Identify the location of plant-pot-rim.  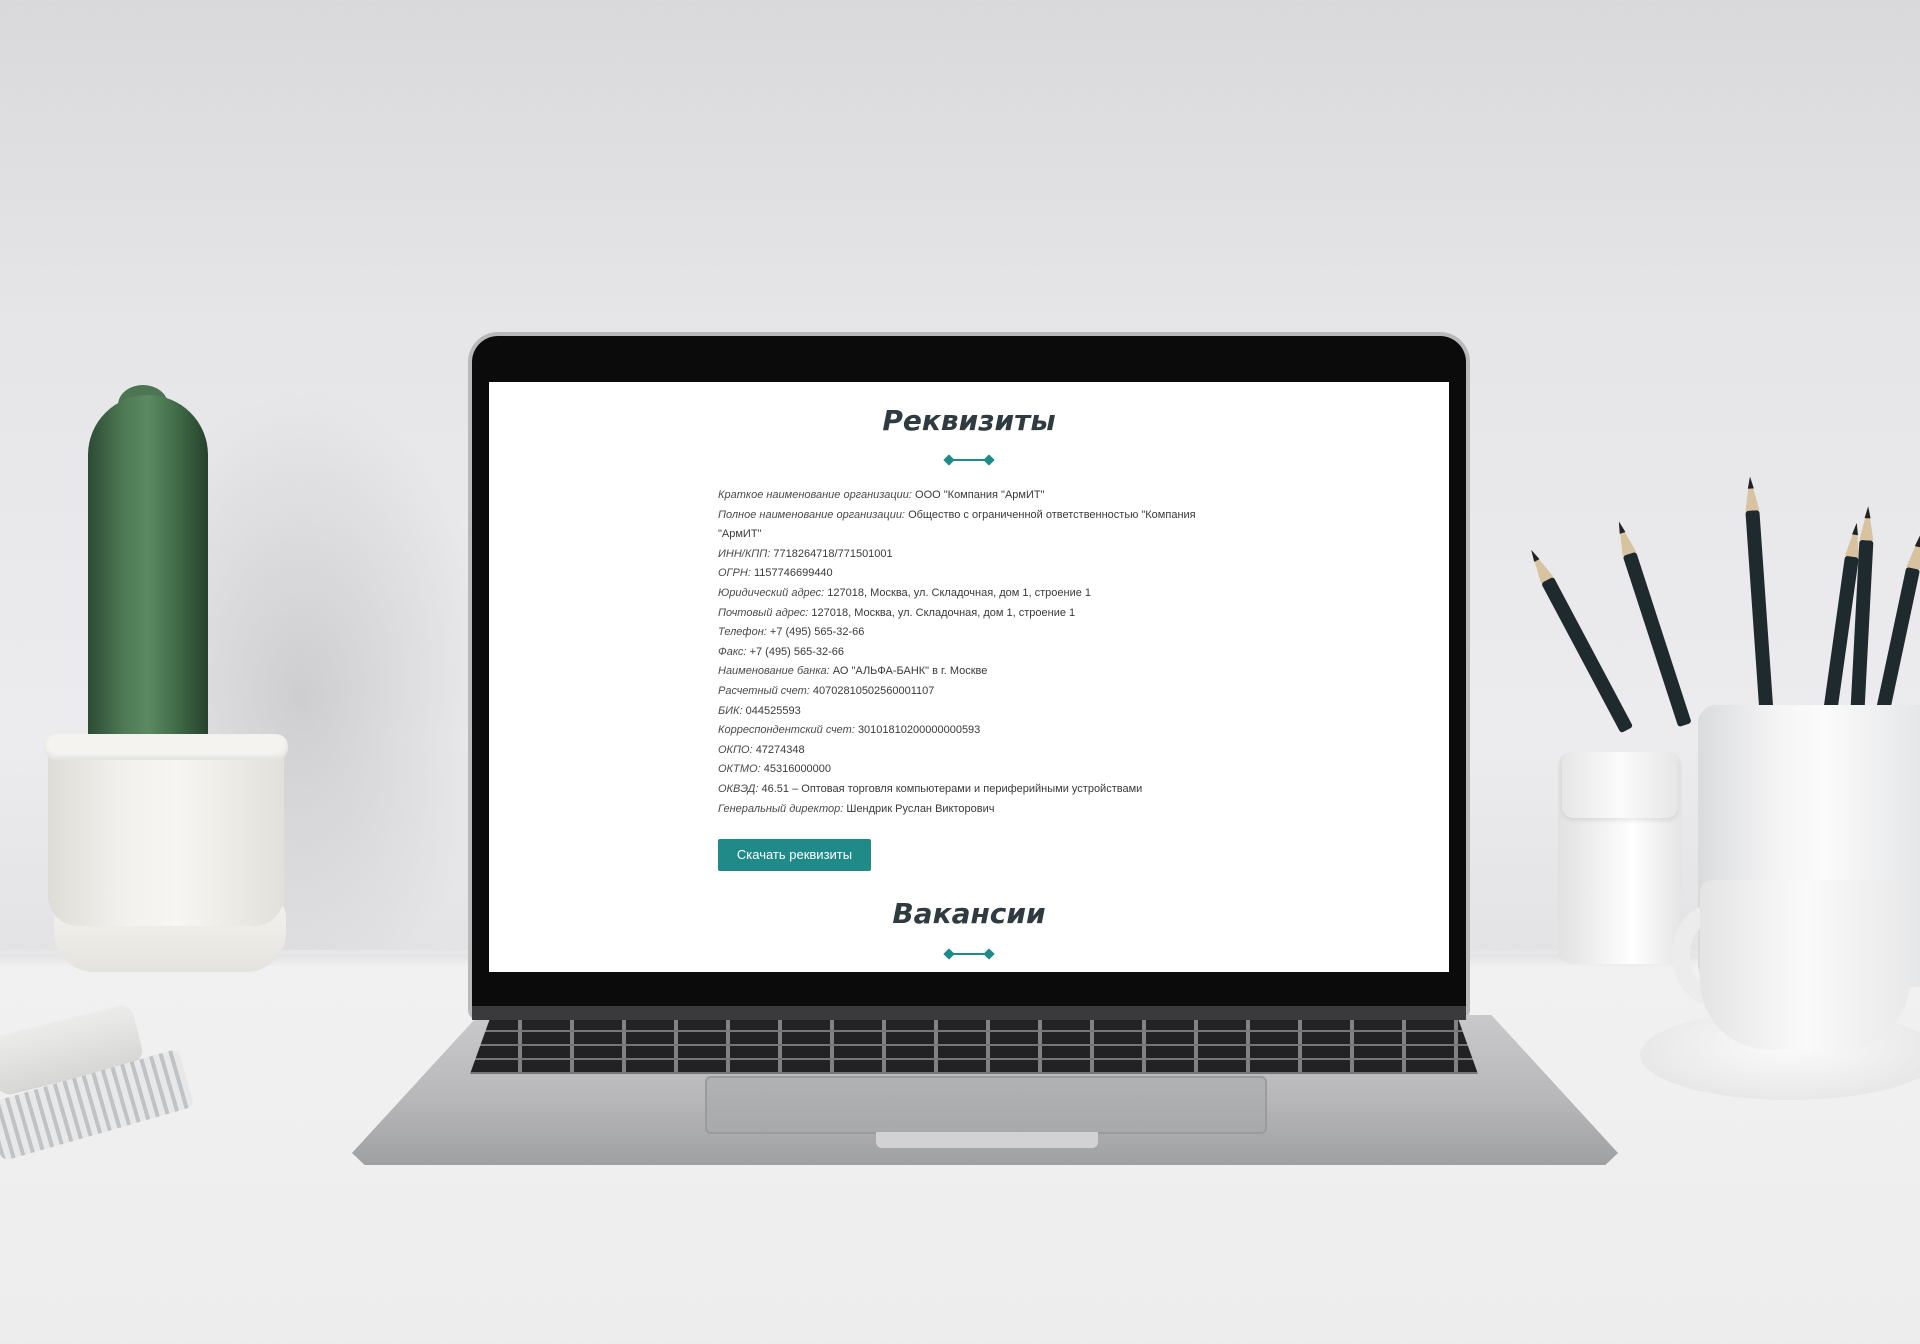
(166, 747).